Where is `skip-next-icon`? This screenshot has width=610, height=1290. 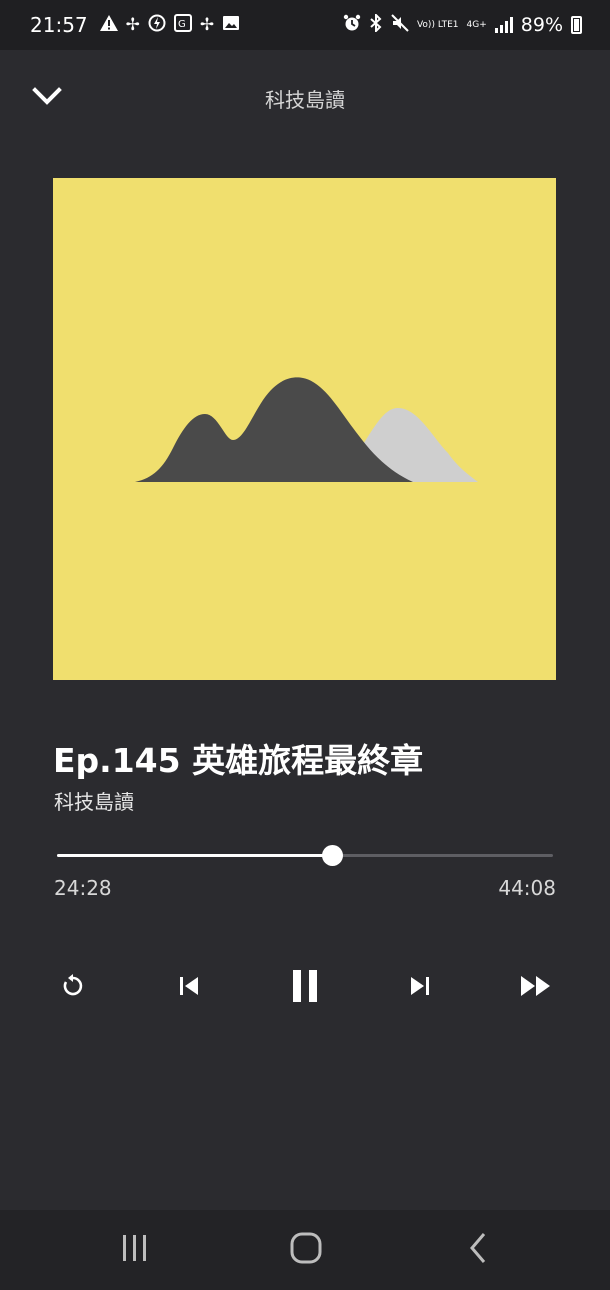 skip-next-icon is located at coordinates (420, 988).